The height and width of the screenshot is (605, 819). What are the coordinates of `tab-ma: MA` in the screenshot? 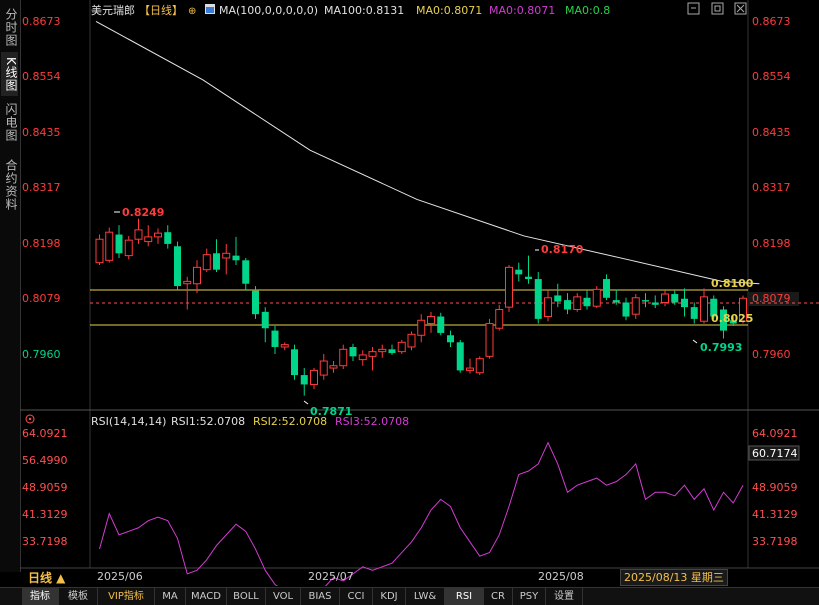 It's located at (170, 596).